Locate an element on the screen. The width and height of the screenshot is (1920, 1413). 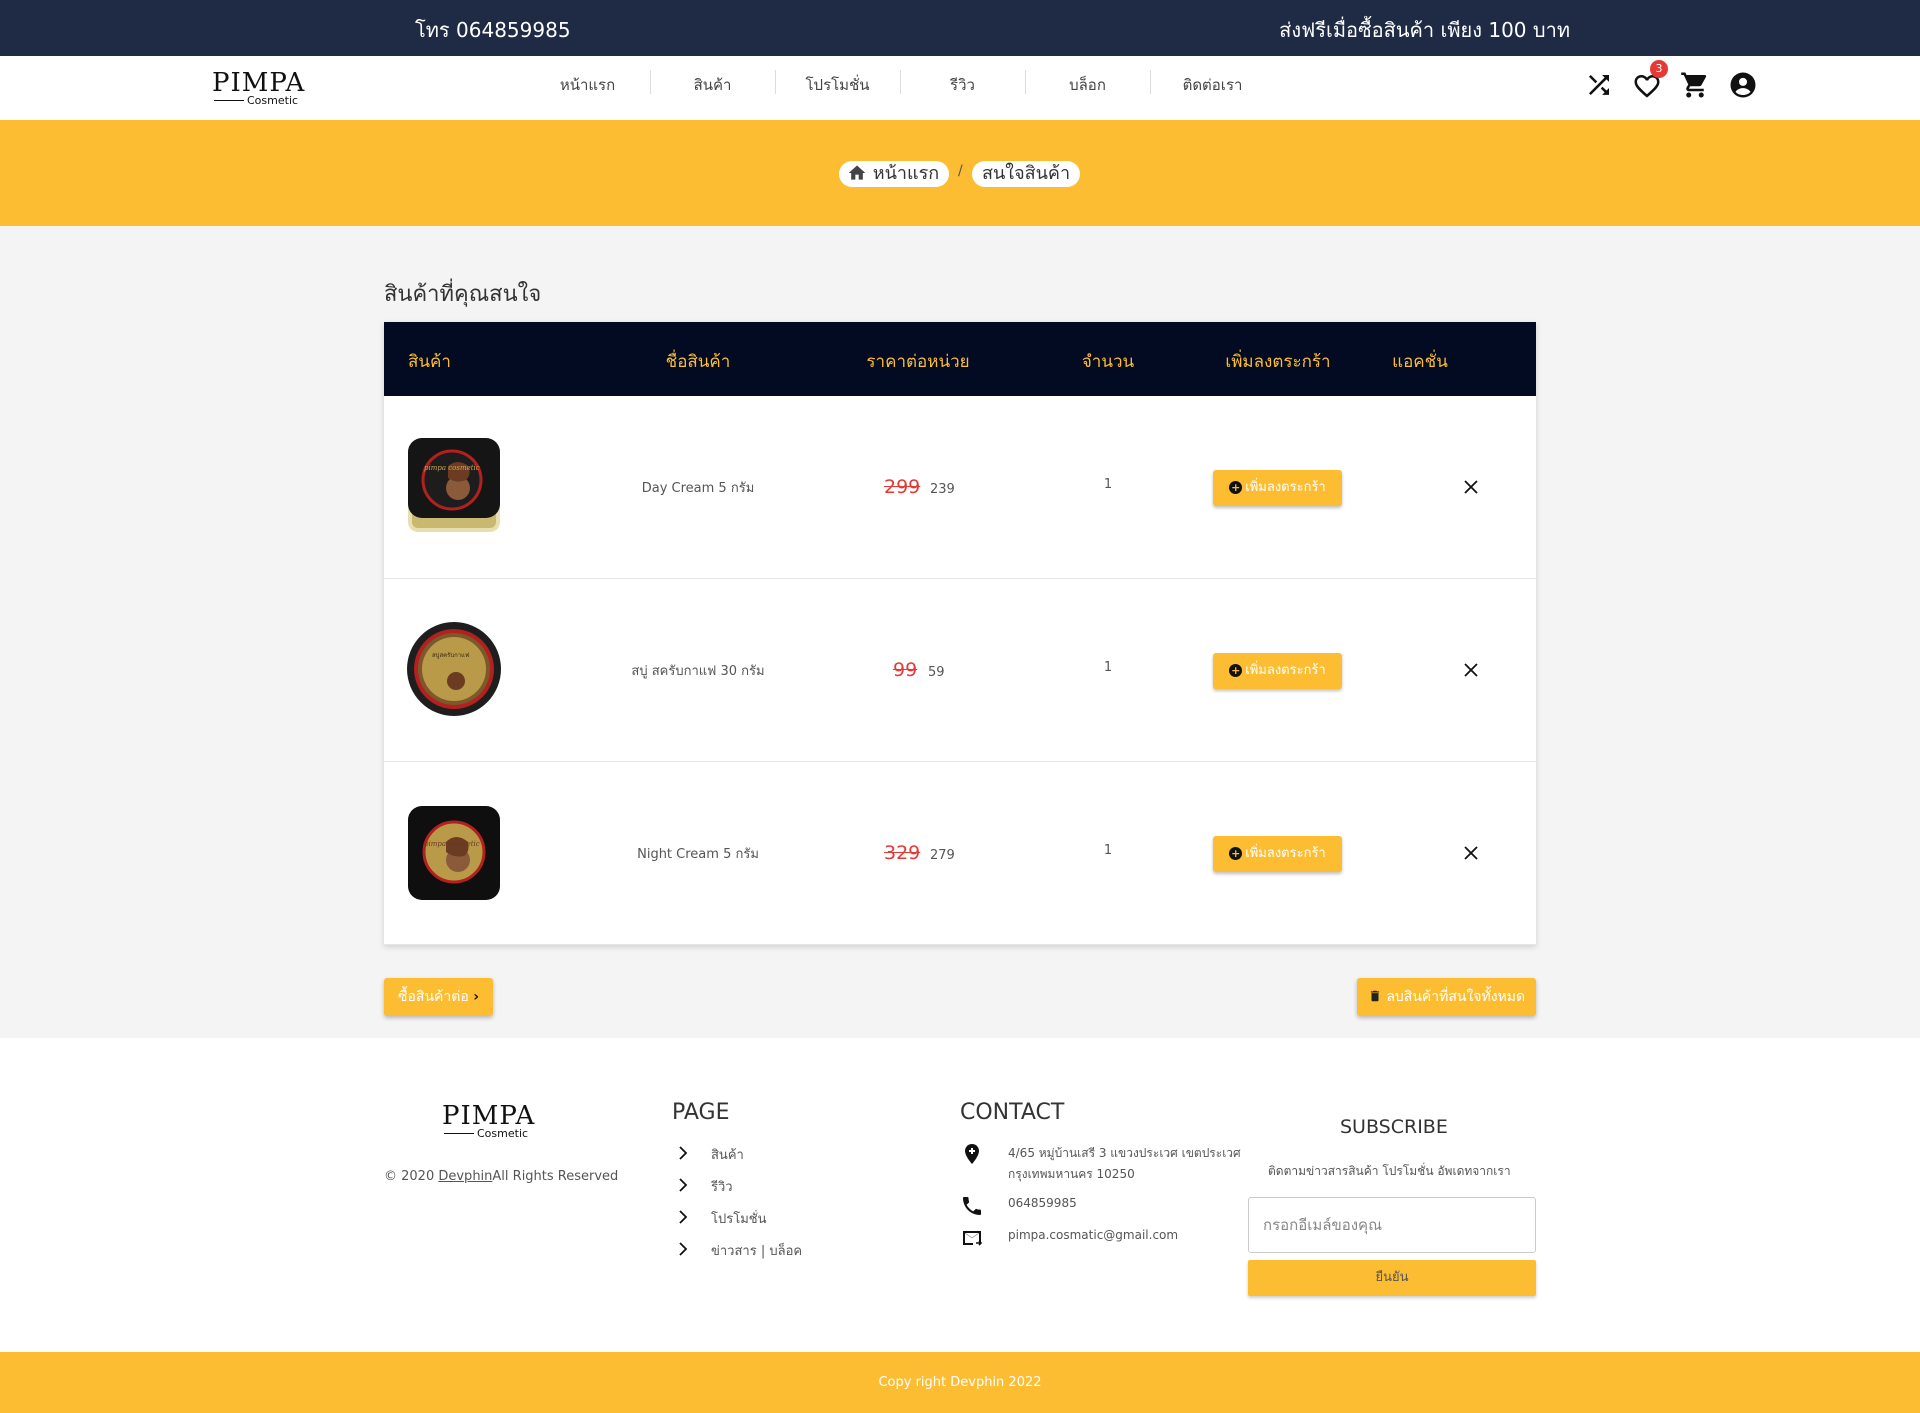
footer-link-promotion: โปรโมชั่น is located at coordinates (738, 1218).